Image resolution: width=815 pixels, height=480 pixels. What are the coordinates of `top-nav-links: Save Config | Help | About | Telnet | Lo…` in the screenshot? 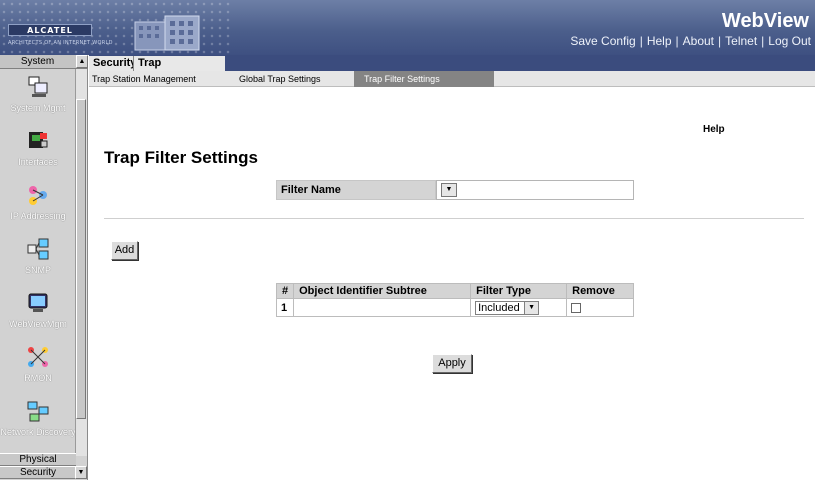 It's located at (690, 41).